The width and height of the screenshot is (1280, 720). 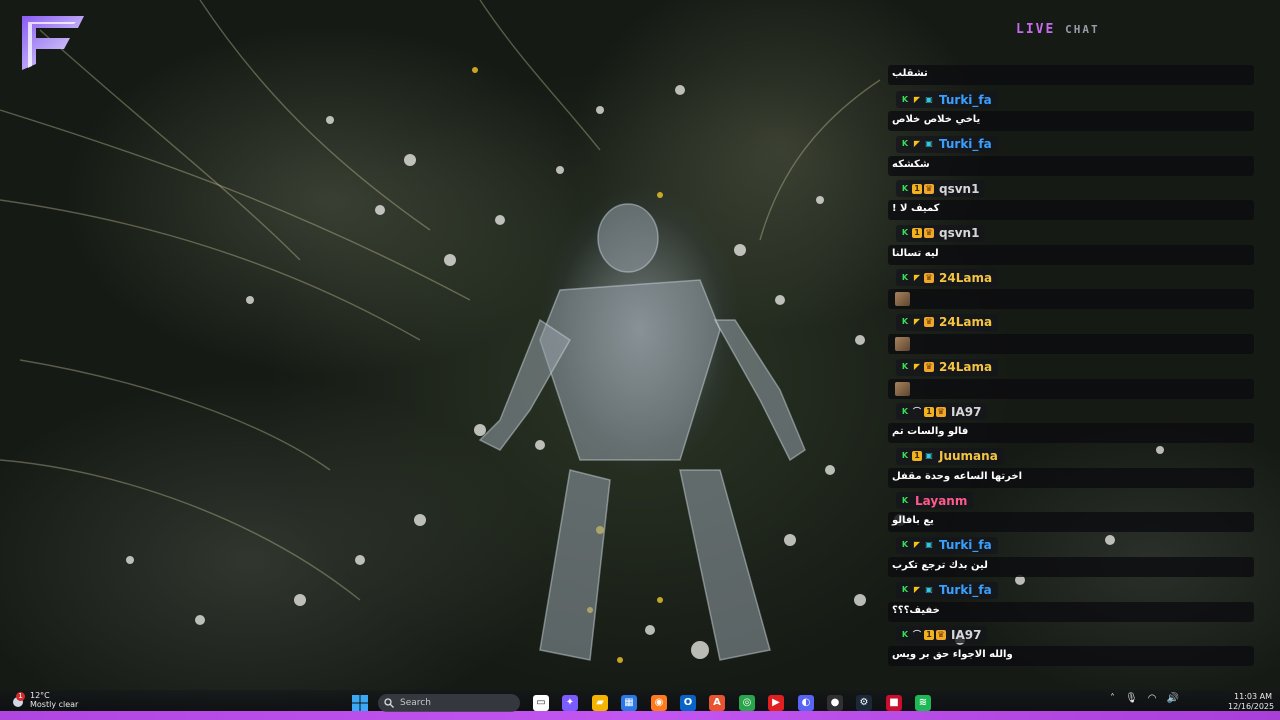 I want to click on chat-message-body: فالو والسات تم, so click(x=1071, y=433).